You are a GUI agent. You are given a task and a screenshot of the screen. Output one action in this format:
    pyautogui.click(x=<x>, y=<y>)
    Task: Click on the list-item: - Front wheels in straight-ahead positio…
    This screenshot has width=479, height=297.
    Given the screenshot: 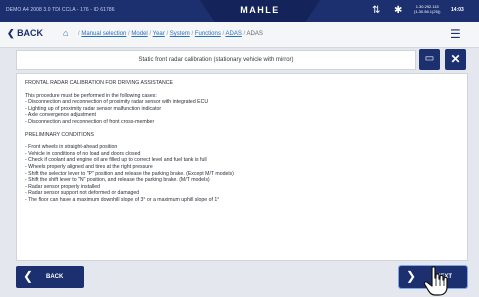 What is the action you would take?
    pyautogui.click(x=71, y=147)
    